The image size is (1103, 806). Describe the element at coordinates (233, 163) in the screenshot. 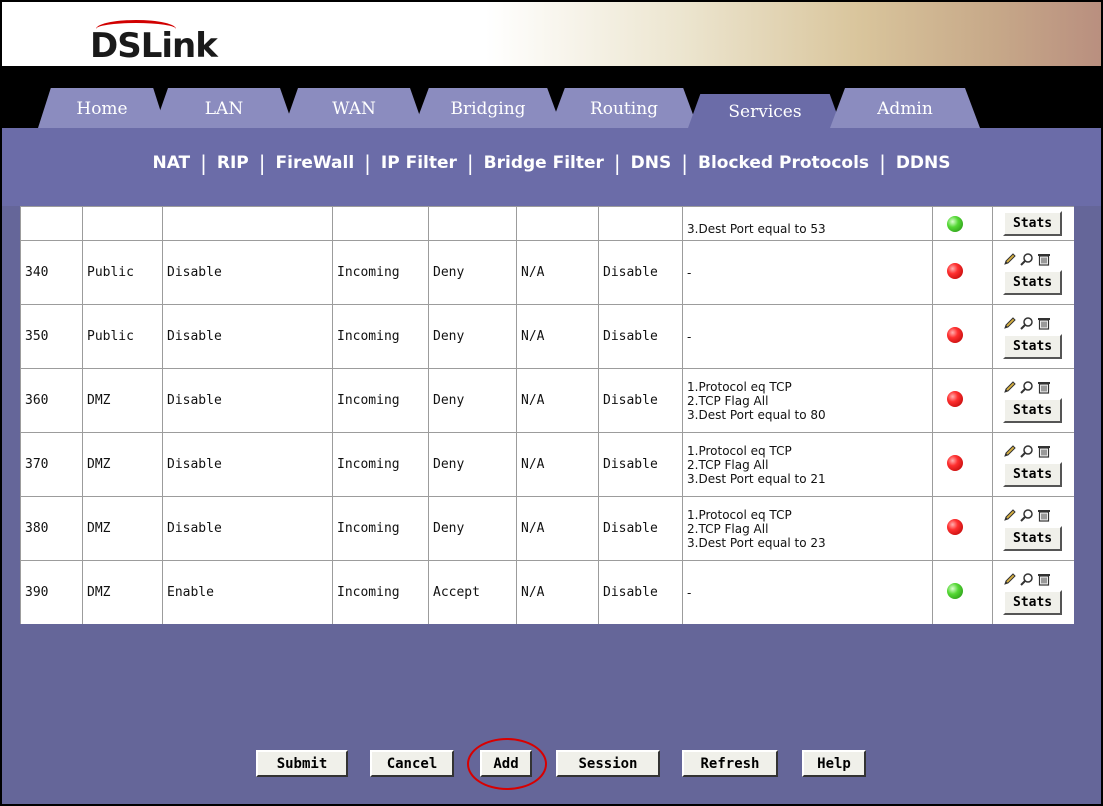

I see `subnav-rip: RIP` at that location.